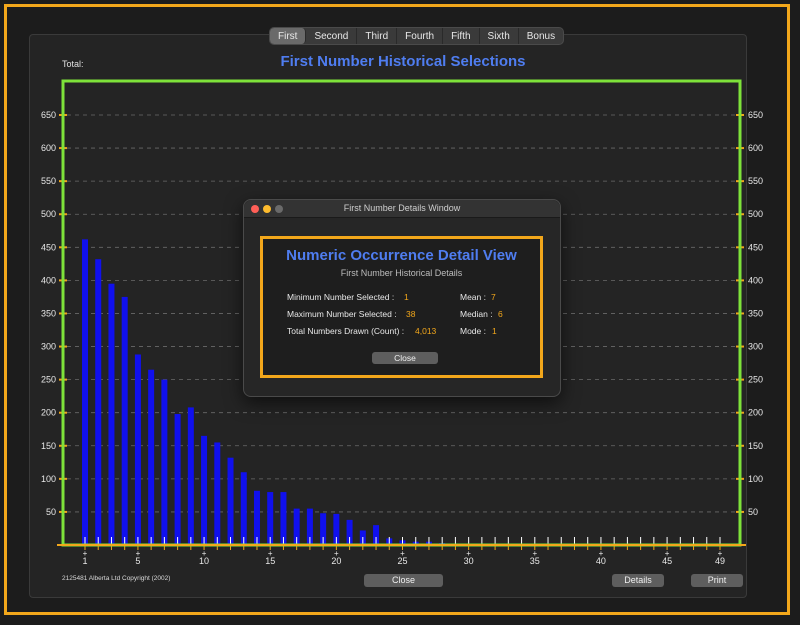 This screenshot has width=800, height=625. Describe the element at coordinates (48, 115) in the screenshot. I see `y-tick-label-left: 650` at that location.